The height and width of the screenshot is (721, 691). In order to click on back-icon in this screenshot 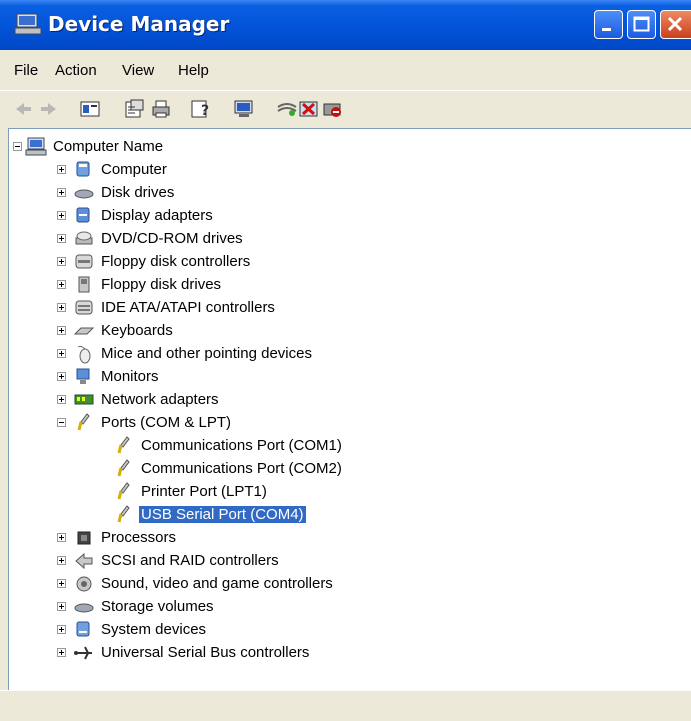, I will do `click(23, 109)`.